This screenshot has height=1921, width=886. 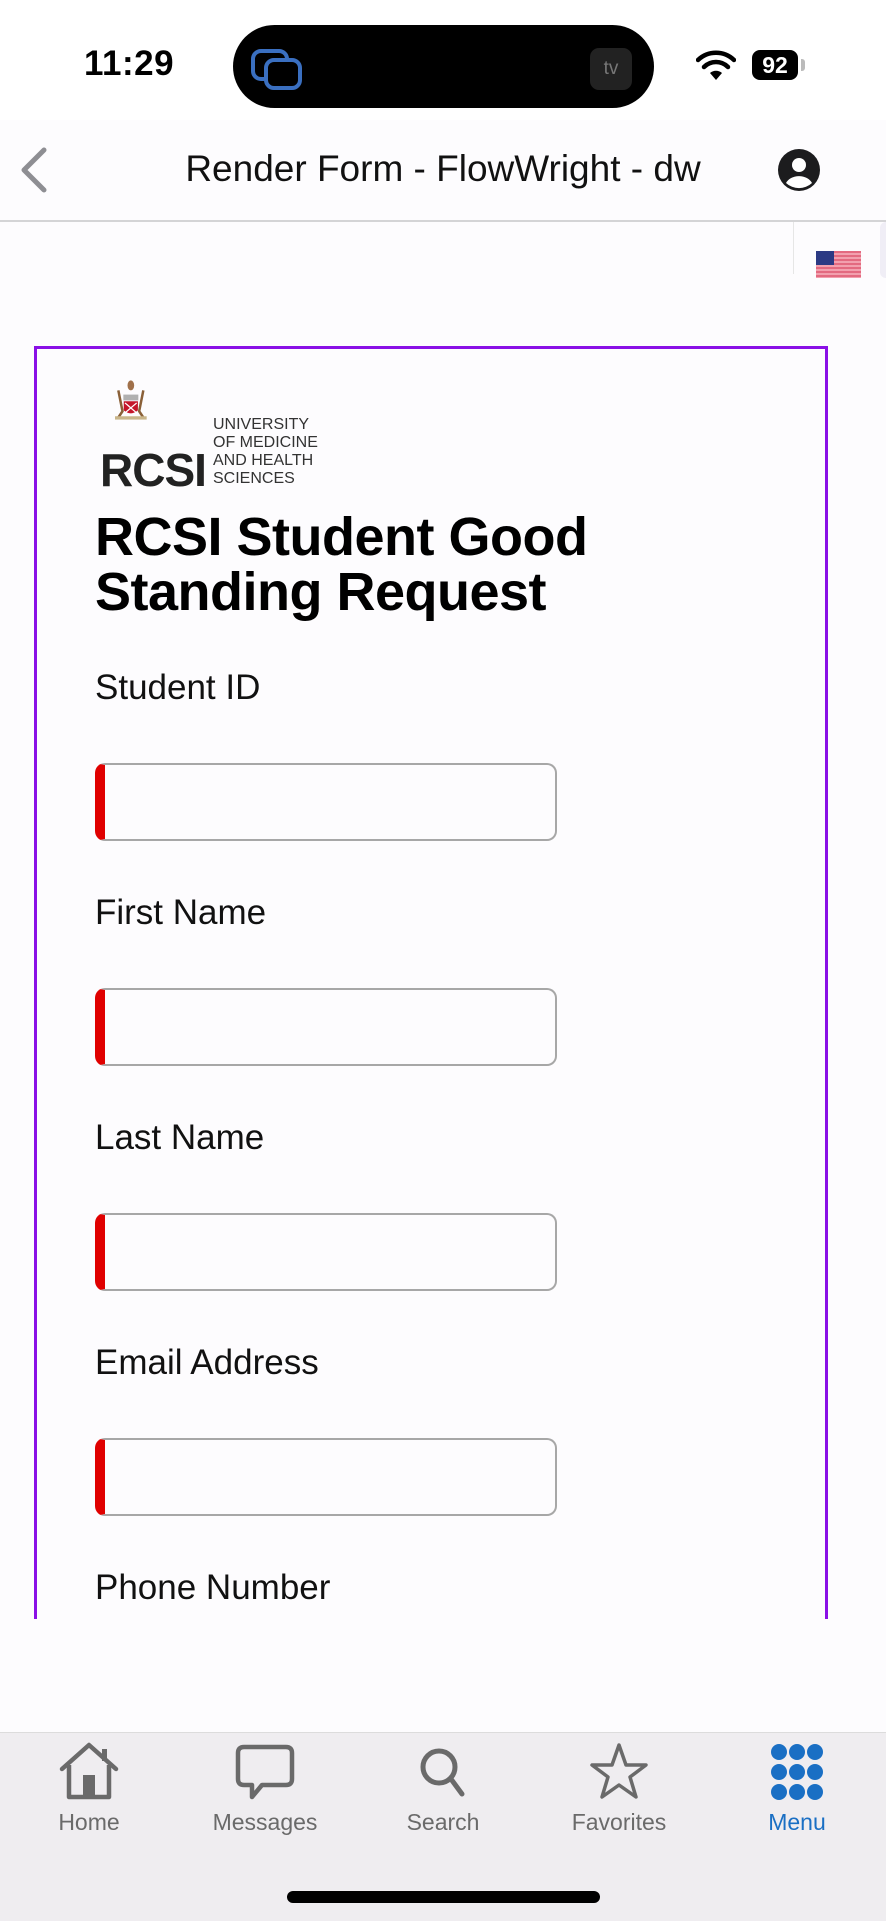 What do you see at coordinates (442, 1772) in the screenshot?
I see `magnifier-icon` at bounding box center [442, 1772].